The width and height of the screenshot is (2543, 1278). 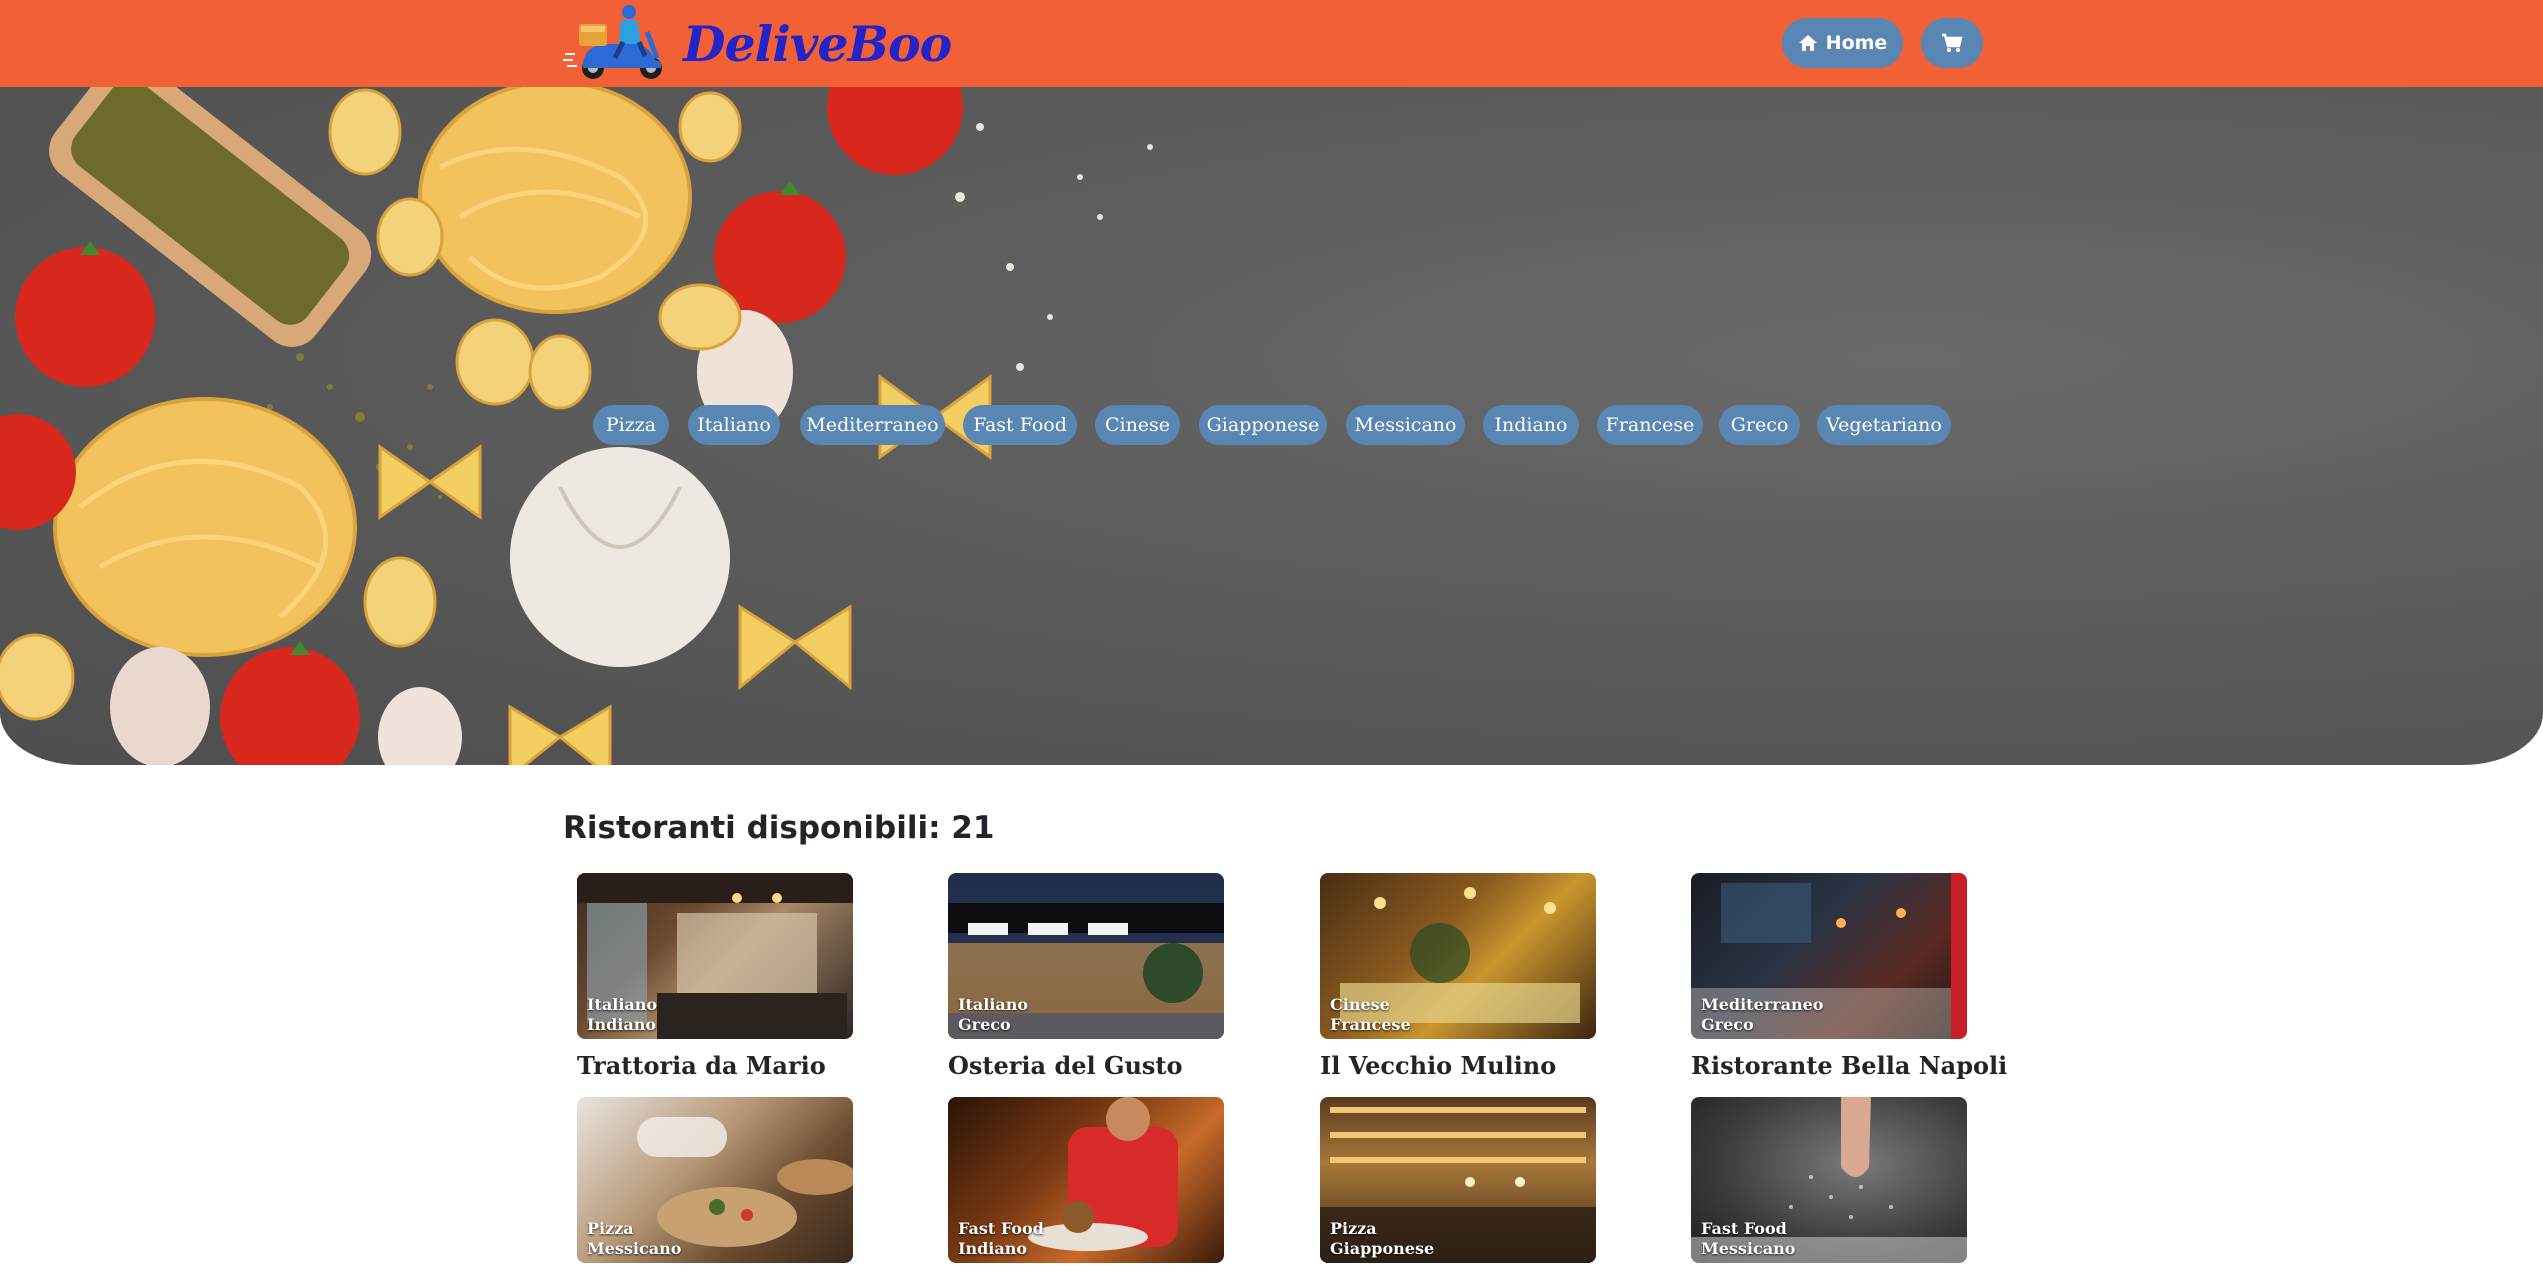 What do you see at coordinates (1271, 43) in the screenshot?
I see `top-navbar: DeliveBoo Home` at bounding box center [1271, 43].